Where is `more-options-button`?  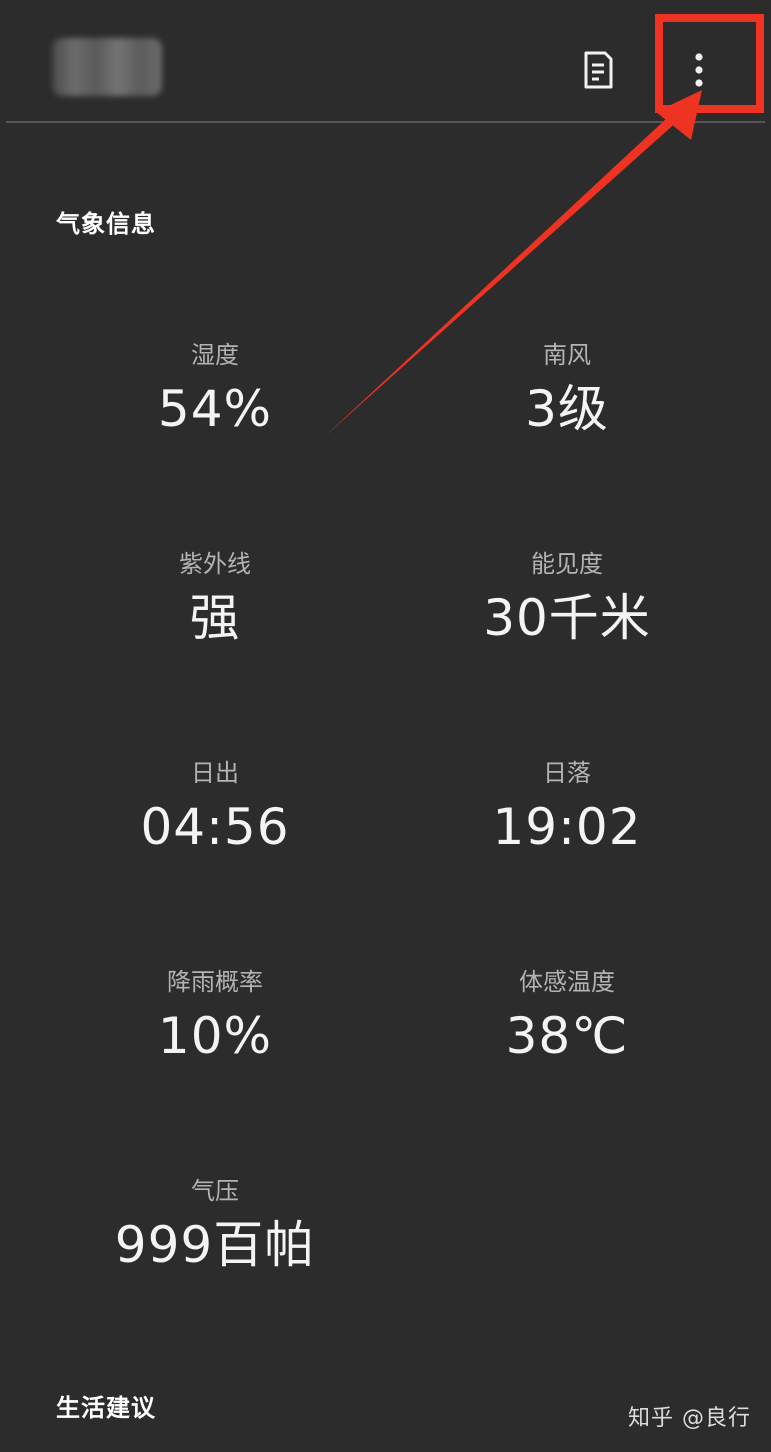
more-options-button is located at coordinates (699, 70).